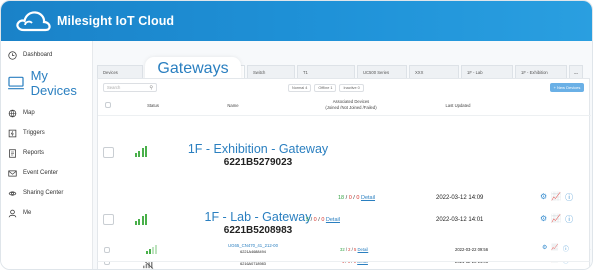 This screenshot has height=270, width=593. What do you see at coordinates (29, 113) in the screenshot?
I see `sidebar-item-label: Map` at bounding box center [29, 113].